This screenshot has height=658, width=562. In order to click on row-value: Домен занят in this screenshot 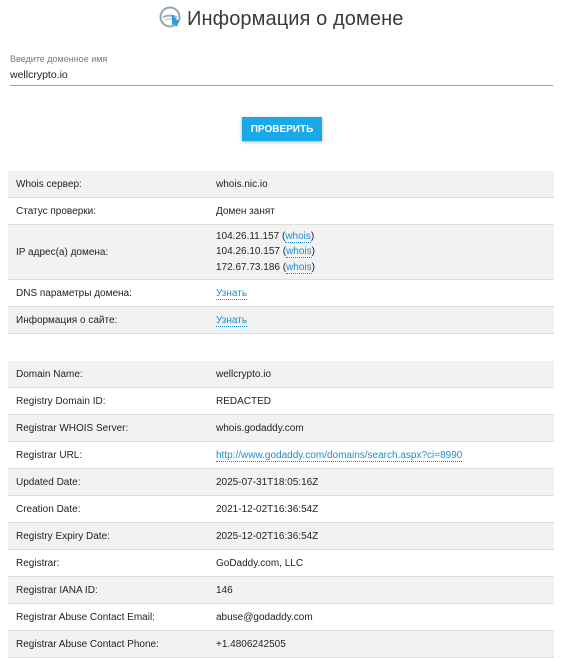, I will do `click(381, 211)`.